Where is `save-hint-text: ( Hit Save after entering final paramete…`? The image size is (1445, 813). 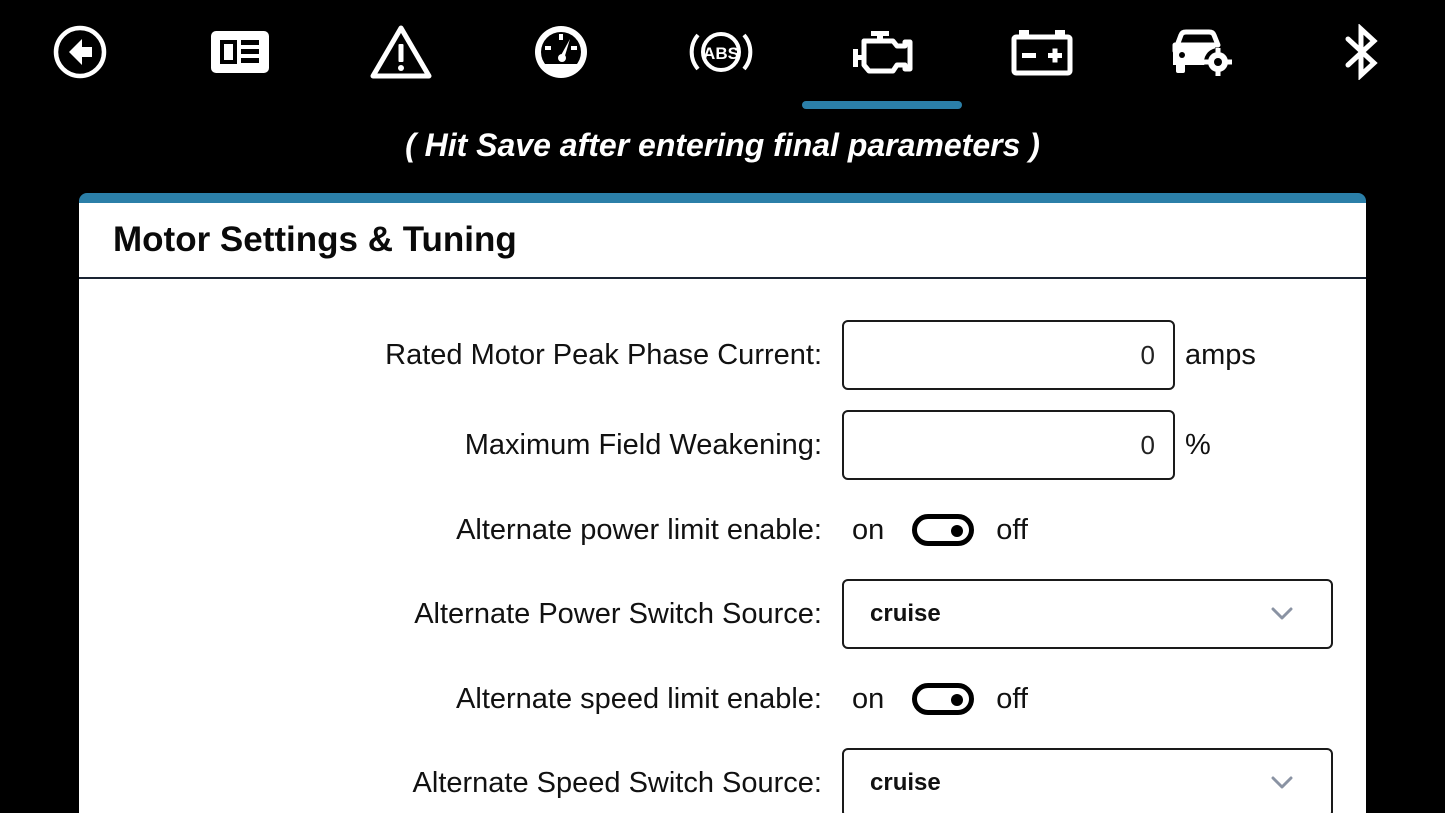
save-hint-text: ( Hit Save after entering final paramete… is located at coordinates (722, 145).